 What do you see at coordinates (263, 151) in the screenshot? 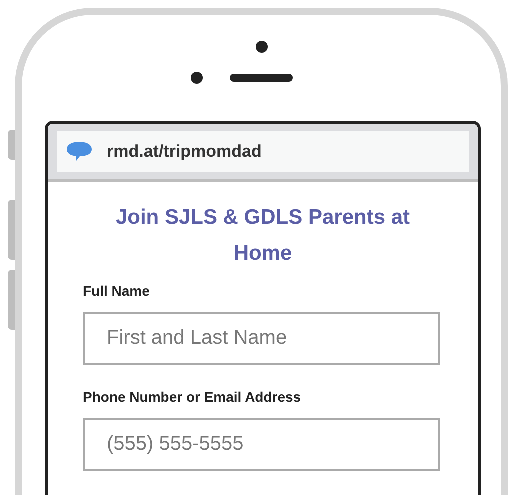
I see `url-field: rmd.at/tripmomdad` at bounding box center [263, 151].